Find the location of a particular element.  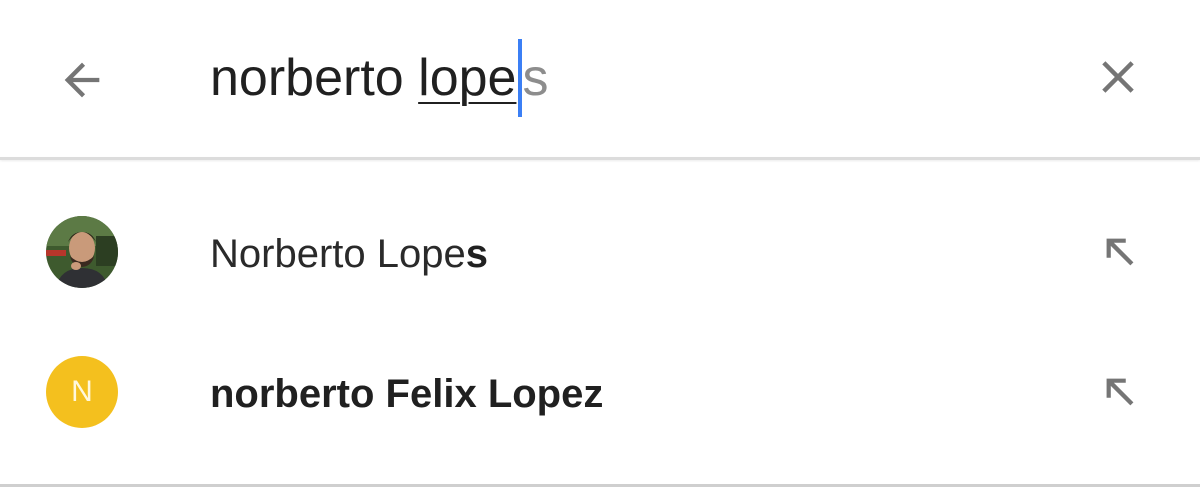

search-input: norberto lope s is located at coordinates (620, 78).